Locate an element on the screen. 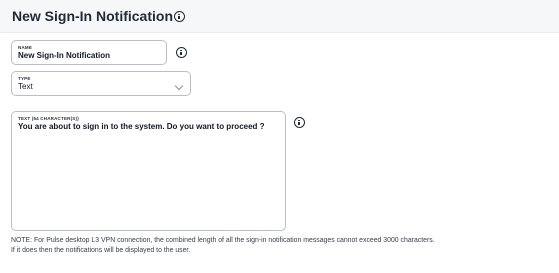  type-select-value: Text is located at coordinates (25, 86).